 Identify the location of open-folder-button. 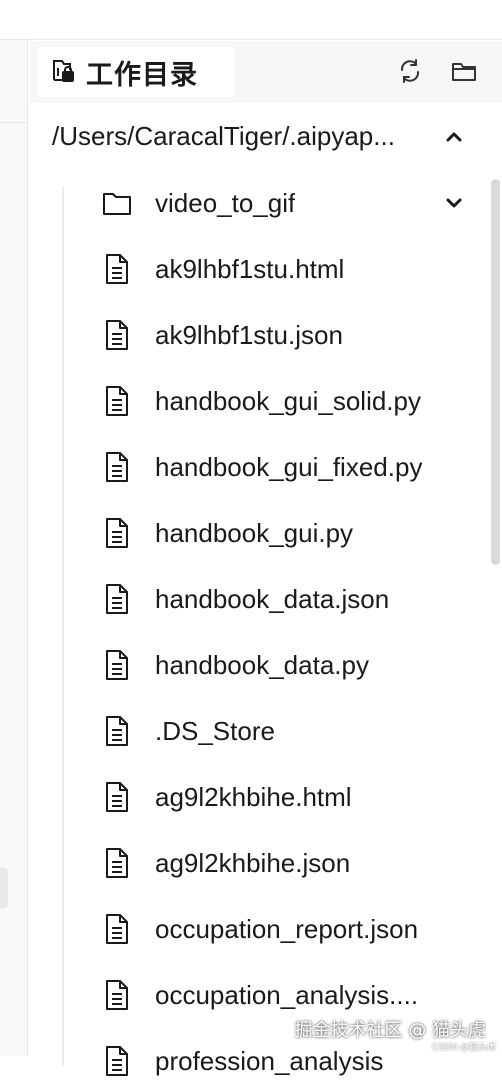
(464, 73).